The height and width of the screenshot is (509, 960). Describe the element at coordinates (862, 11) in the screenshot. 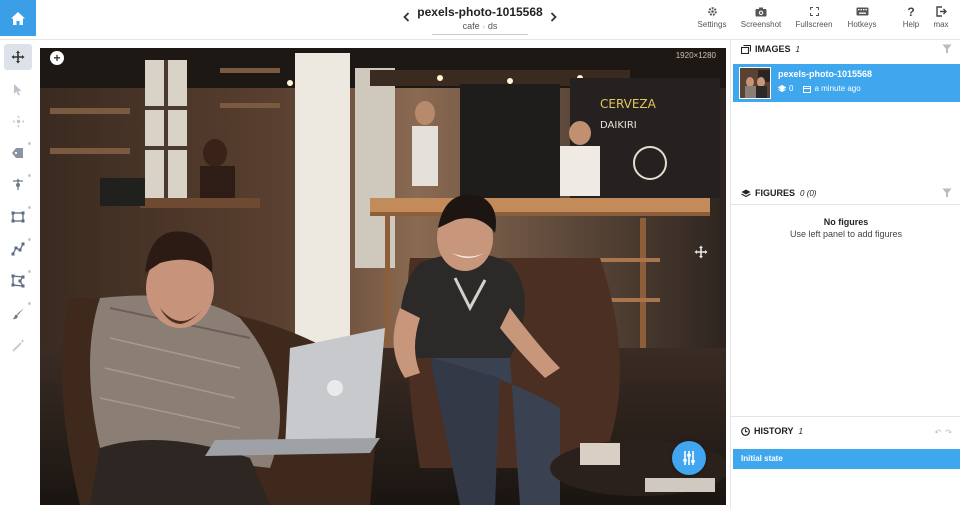

I see `keyboard-icon` at that location.